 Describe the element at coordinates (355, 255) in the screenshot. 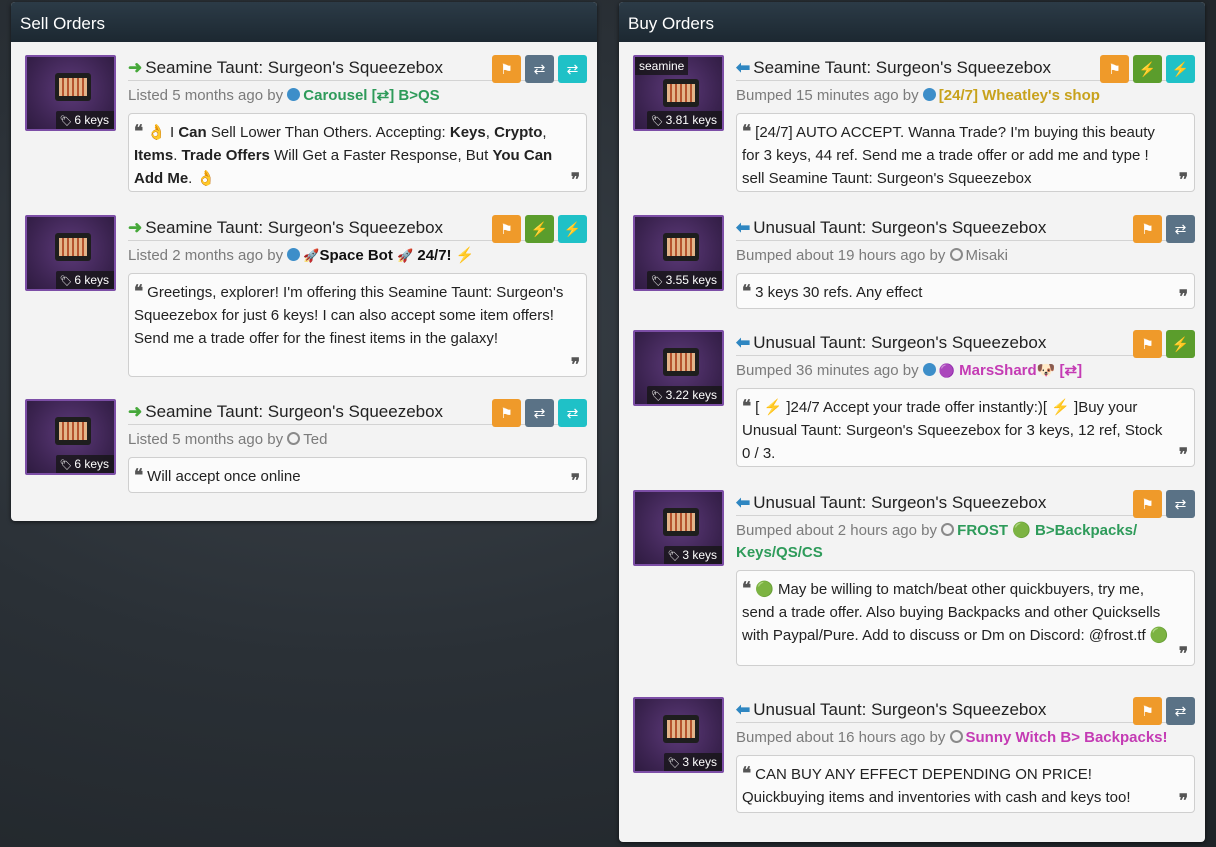

I see `user-link: Space Bot` at that location.